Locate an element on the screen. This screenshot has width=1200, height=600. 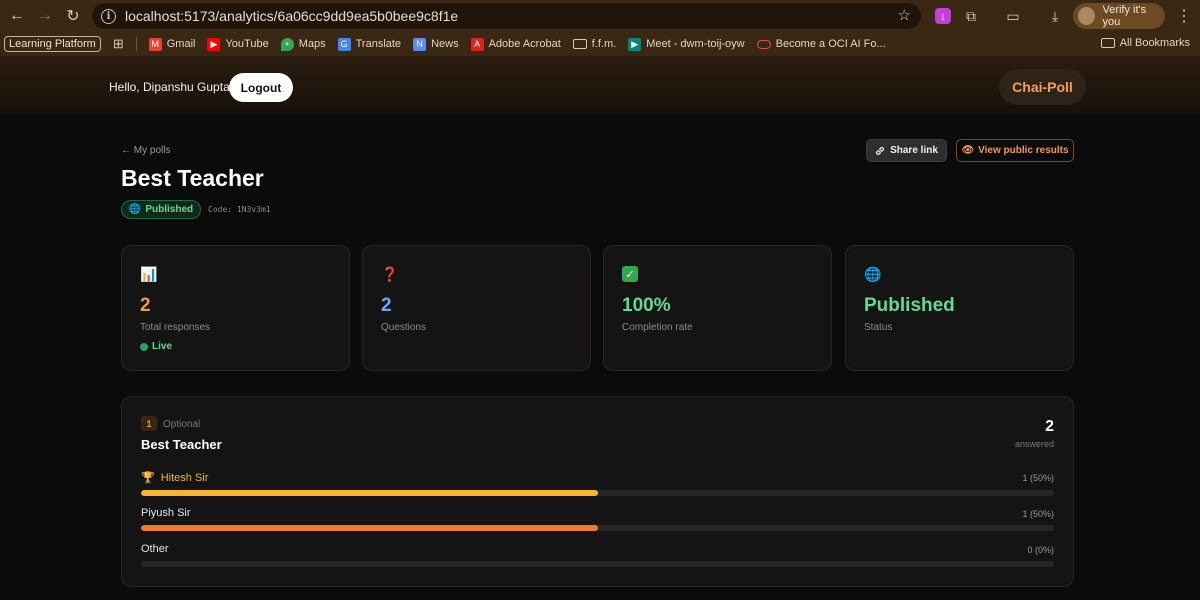
news-icon: N is located at coordinates (420, 44).